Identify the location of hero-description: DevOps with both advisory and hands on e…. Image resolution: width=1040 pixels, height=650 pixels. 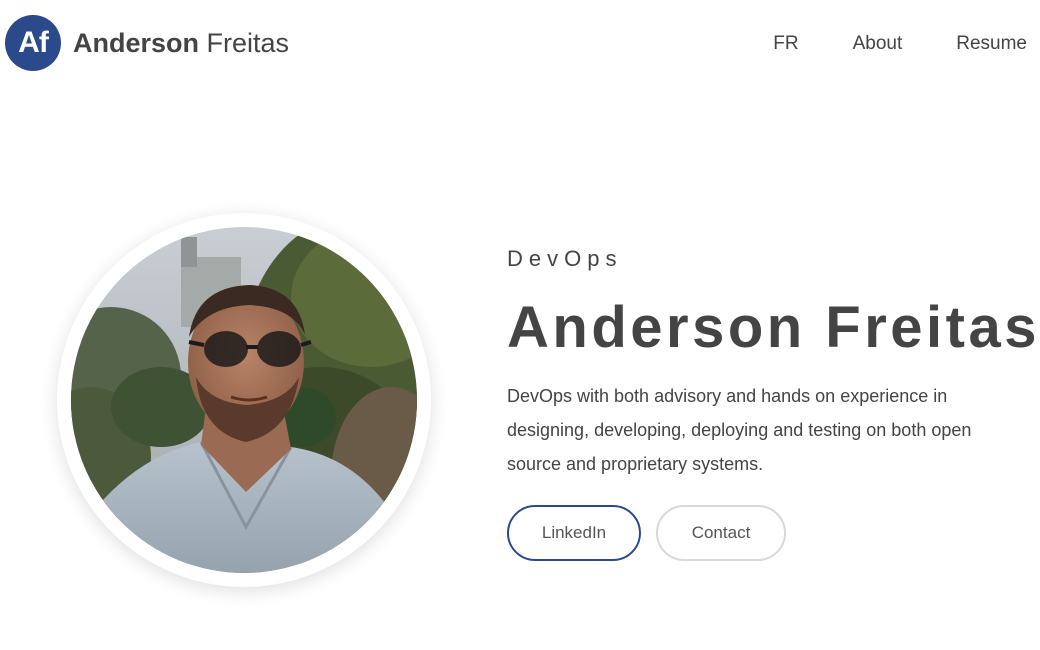
(739, 430).